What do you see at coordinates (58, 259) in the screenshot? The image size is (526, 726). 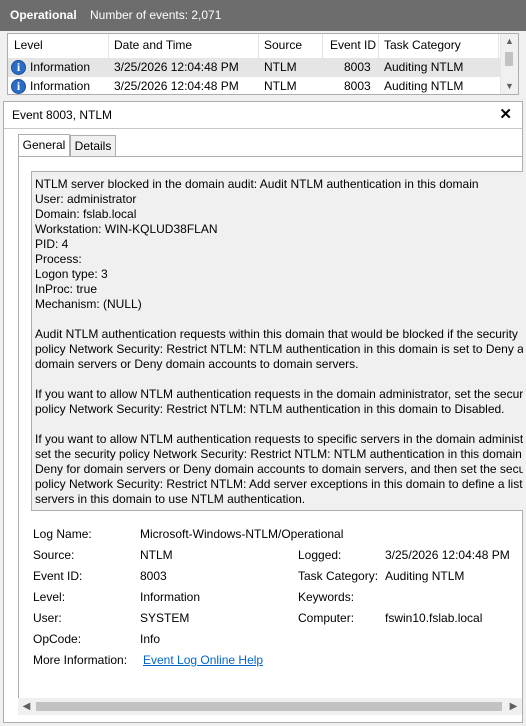 I see `description-line: Process:` at bounding box center [58, 259].